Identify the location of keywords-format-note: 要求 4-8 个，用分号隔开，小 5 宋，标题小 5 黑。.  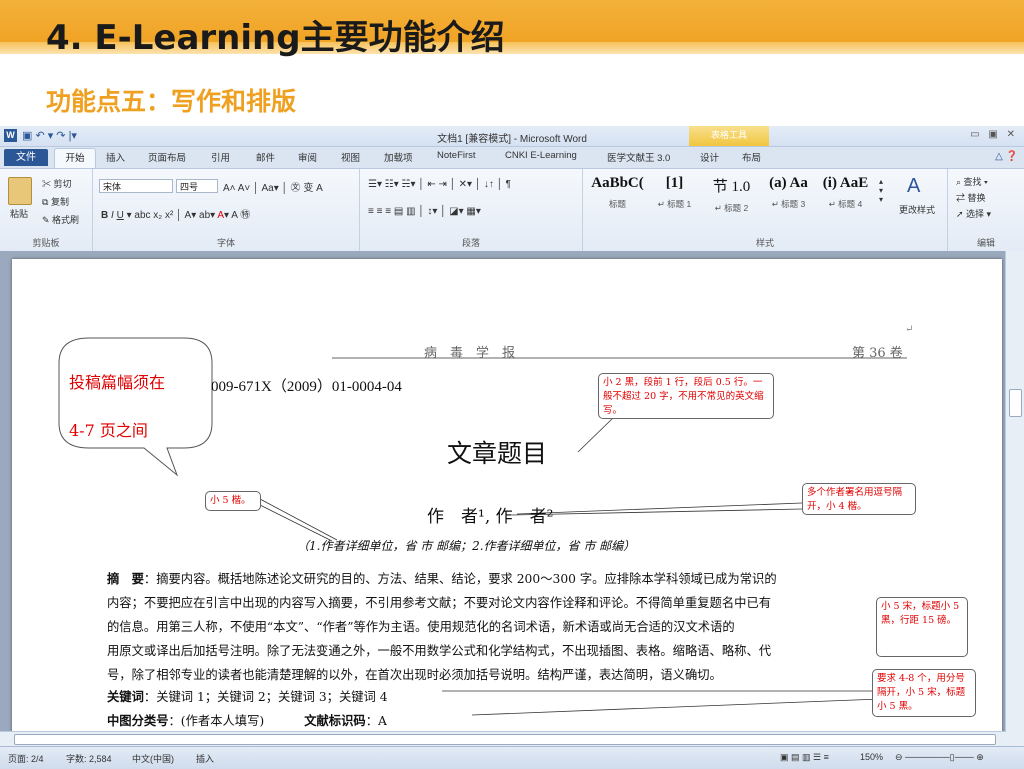
(924, 693).